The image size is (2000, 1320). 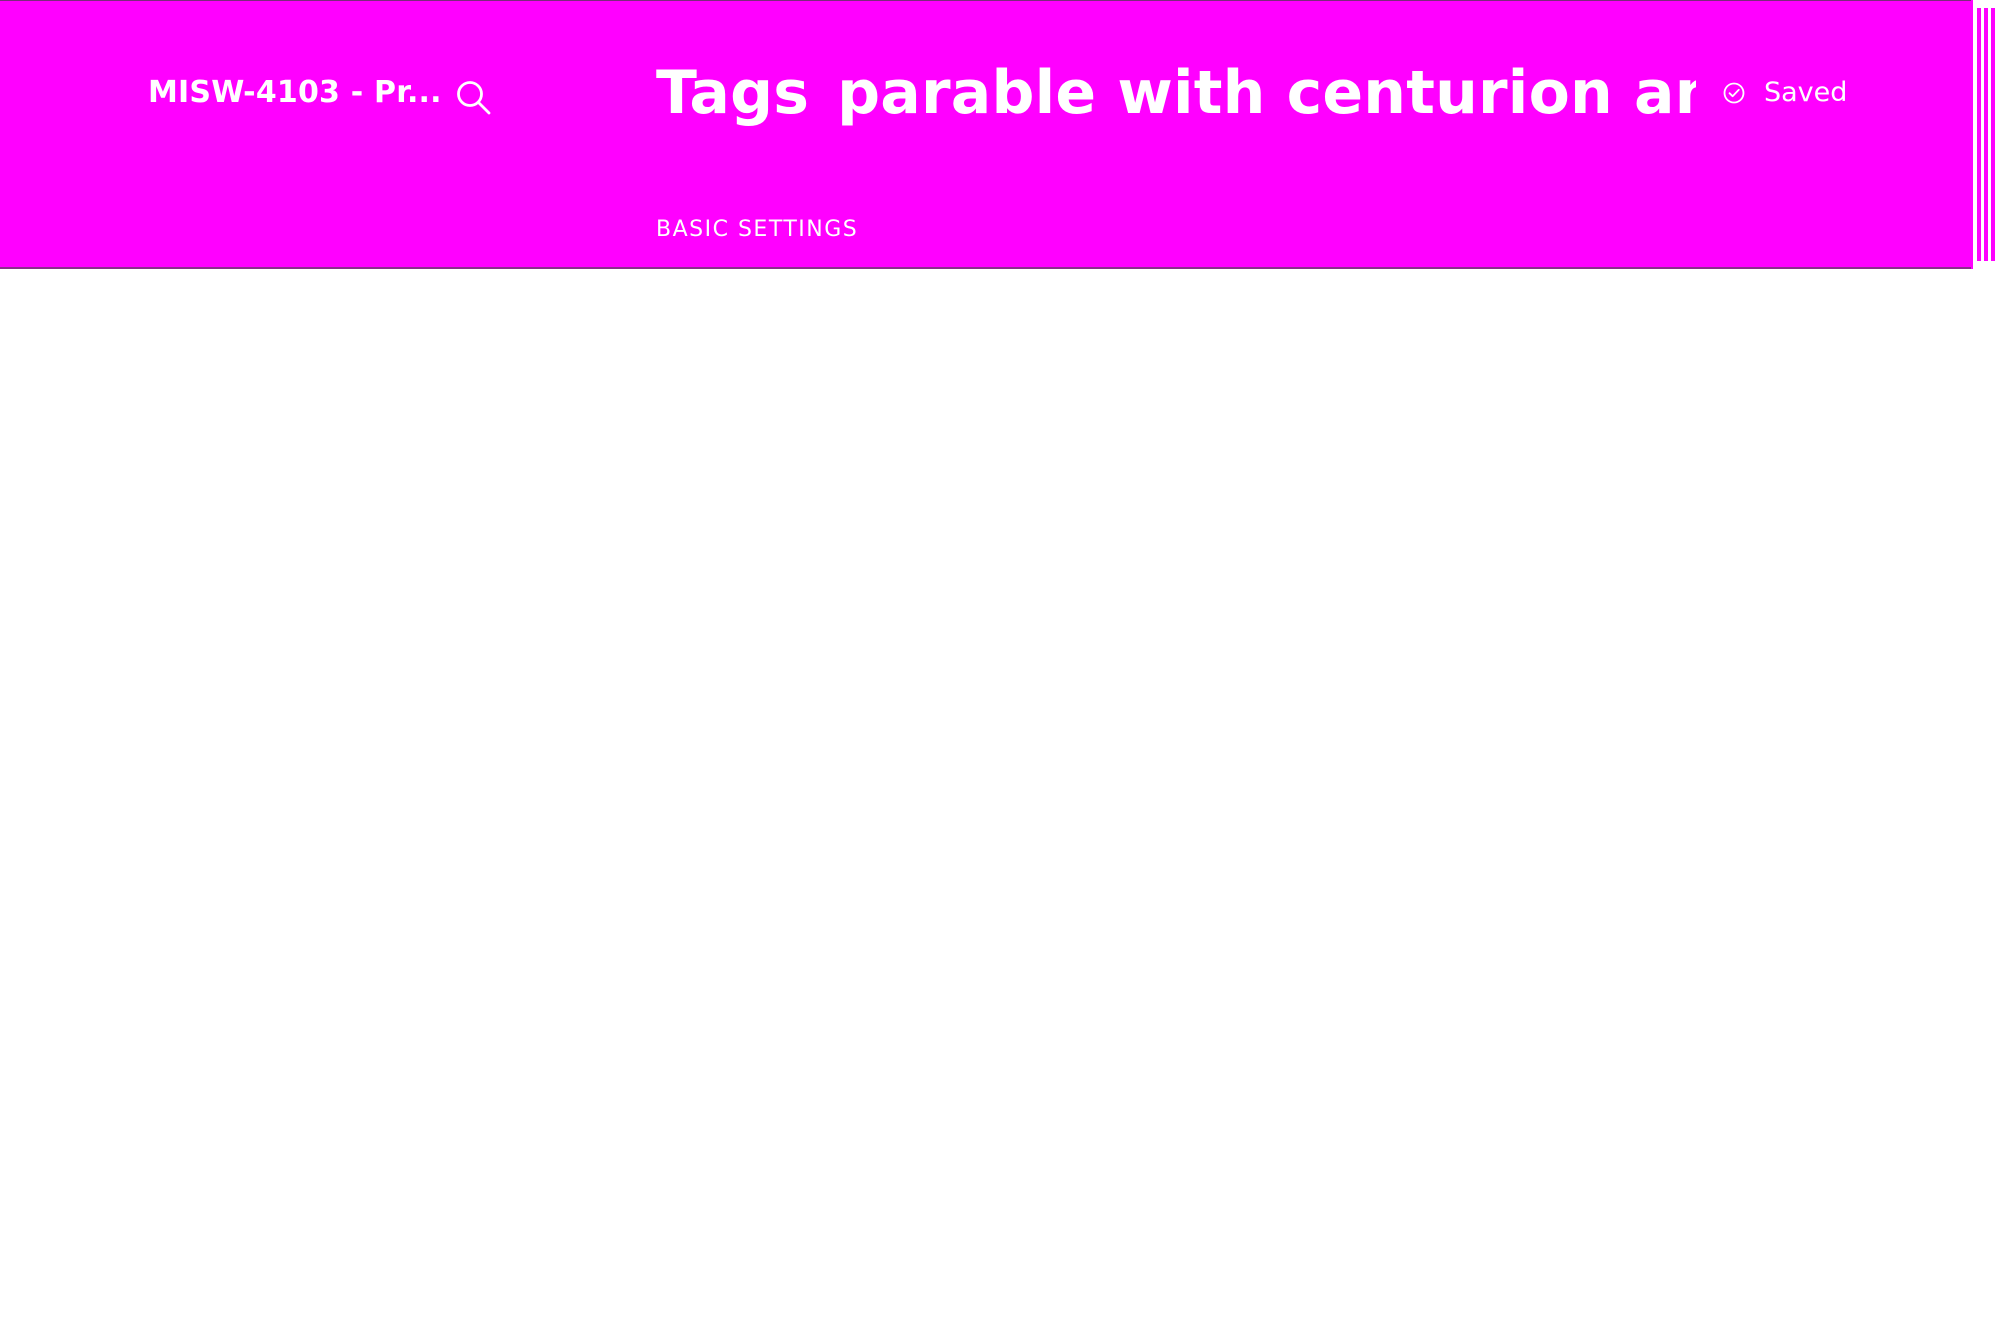 I want to click on saved-status: Saved, so click(x=1784, y=92).